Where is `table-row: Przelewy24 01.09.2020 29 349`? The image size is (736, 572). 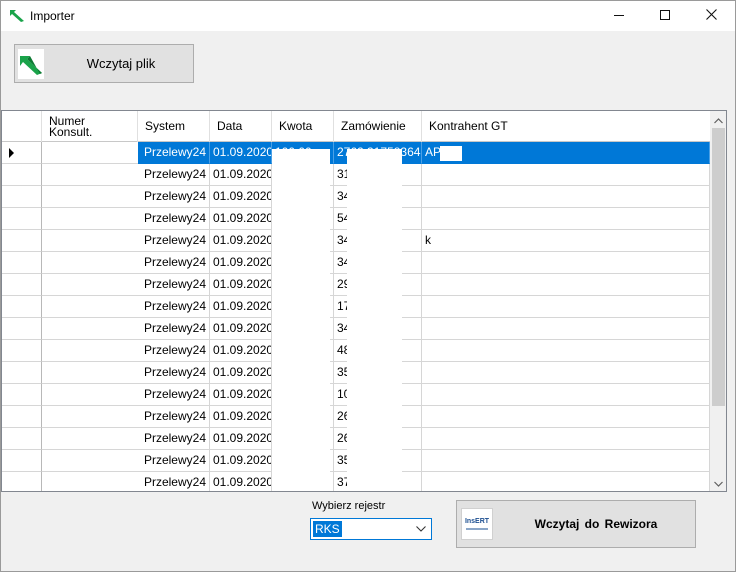
table-row: Przelewy24 01.09.2020 29 349 is located at coordinates (356, 285).